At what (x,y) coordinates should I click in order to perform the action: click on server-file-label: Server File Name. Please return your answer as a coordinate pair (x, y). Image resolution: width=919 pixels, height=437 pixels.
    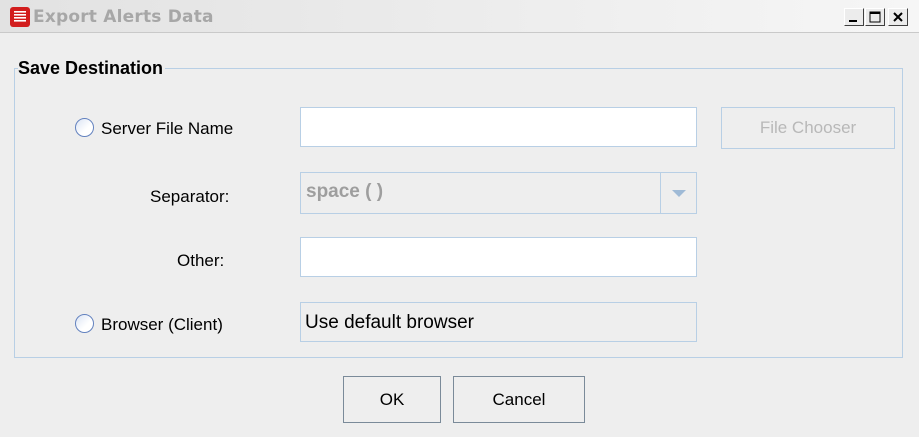
    Looking at the image, I should click on (167, 128).